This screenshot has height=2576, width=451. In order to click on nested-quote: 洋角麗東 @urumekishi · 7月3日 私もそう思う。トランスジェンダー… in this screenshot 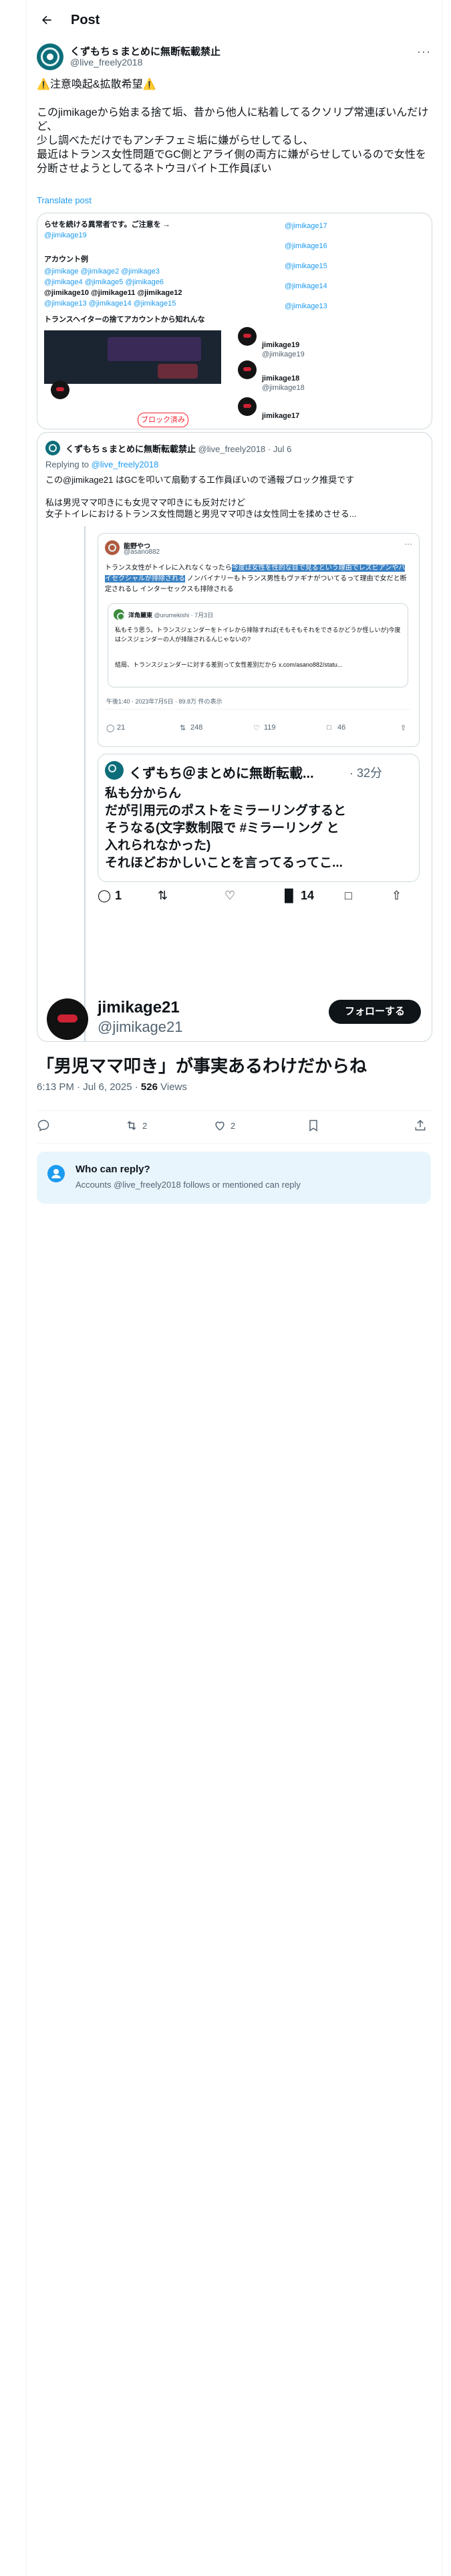, I will do `click(258, 645)`.